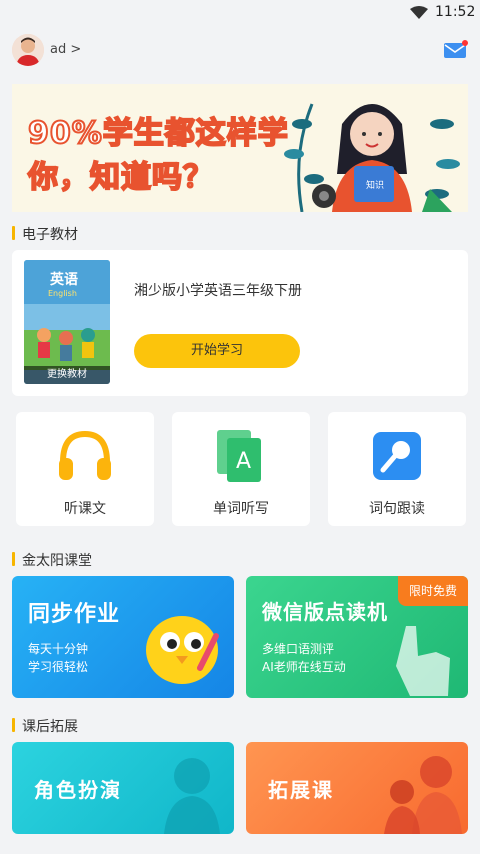 The image size is (480, 854). Describe the element at coordinates (397, 456) in the screenshot. I see `microphone-icon` at that location.